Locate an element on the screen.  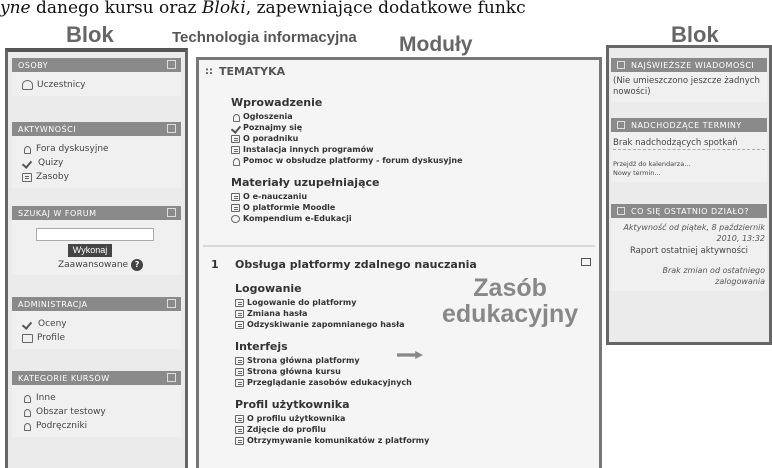
section-toggle-icon is located at coordinates (586, 262).